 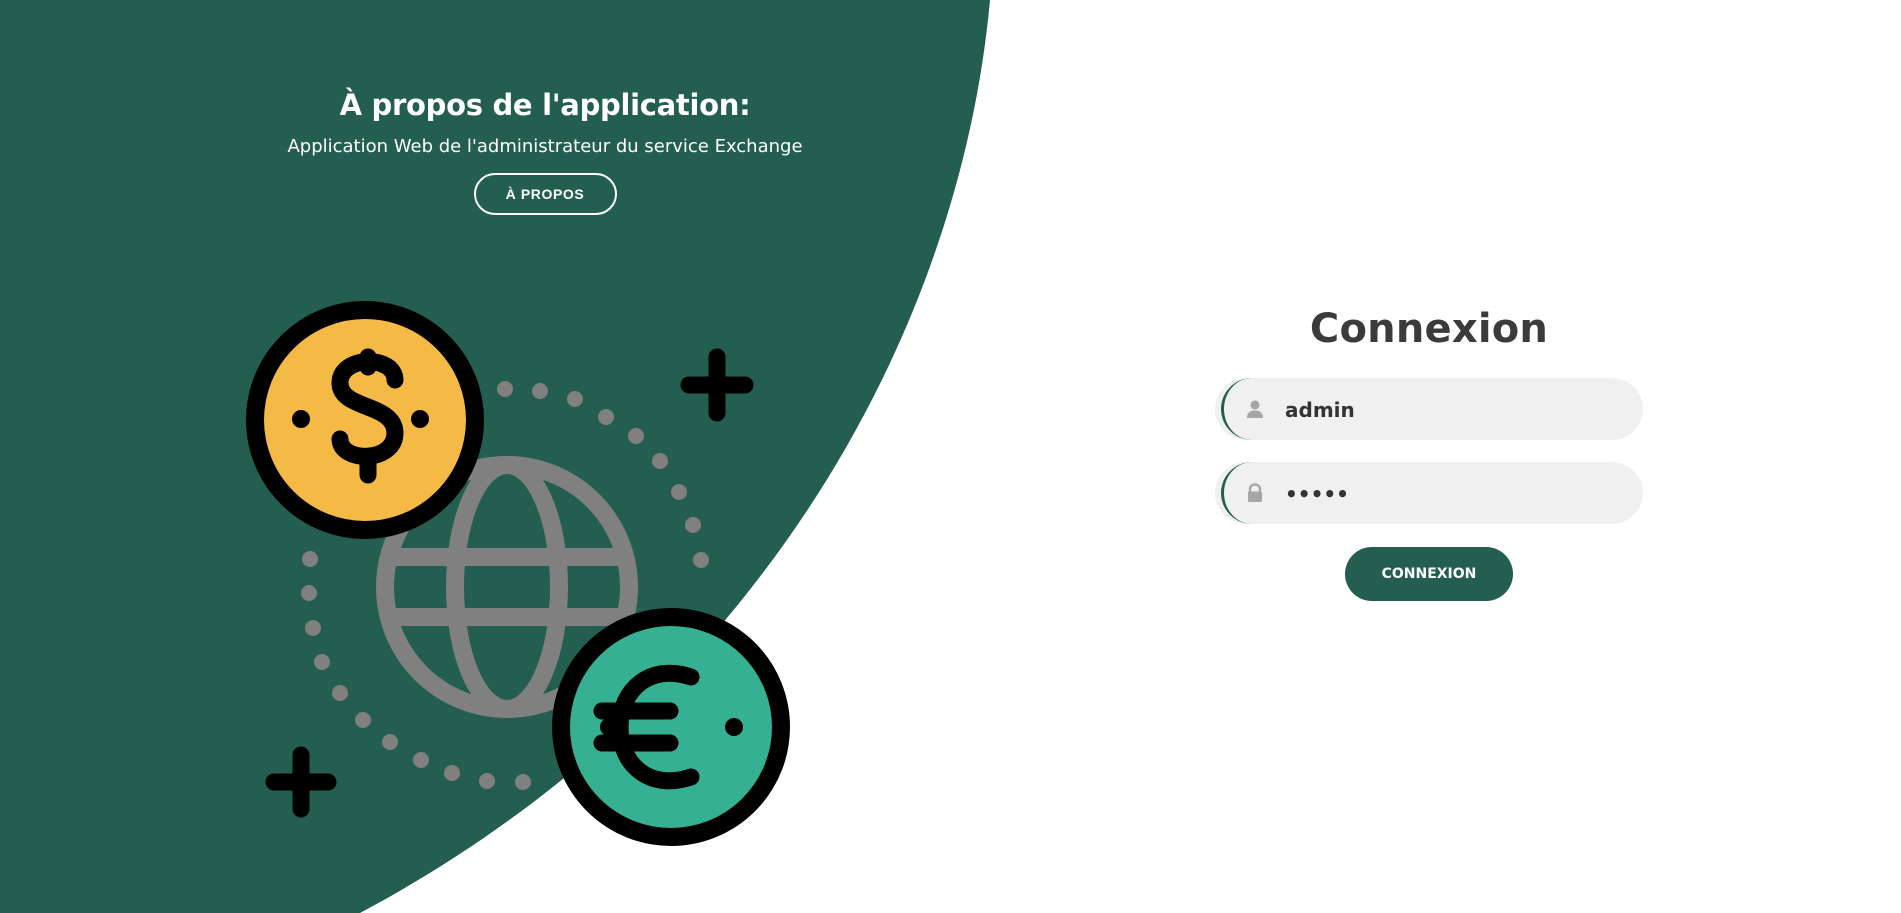 I want to click on password-field, so click(x=1429, y=493).